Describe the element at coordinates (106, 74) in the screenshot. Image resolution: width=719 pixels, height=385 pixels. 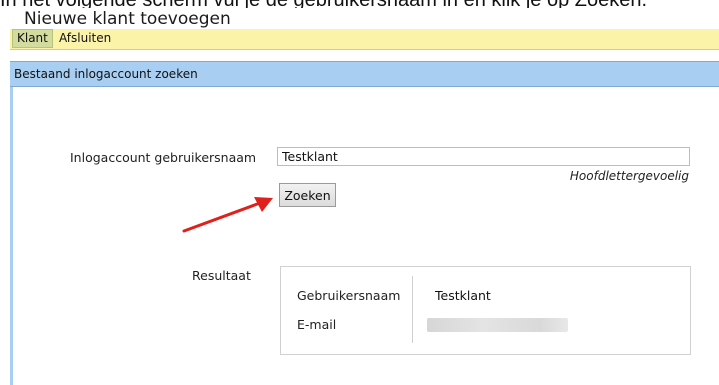
I see `section-title: Bestaand inlogaccount zoeken` at that location.